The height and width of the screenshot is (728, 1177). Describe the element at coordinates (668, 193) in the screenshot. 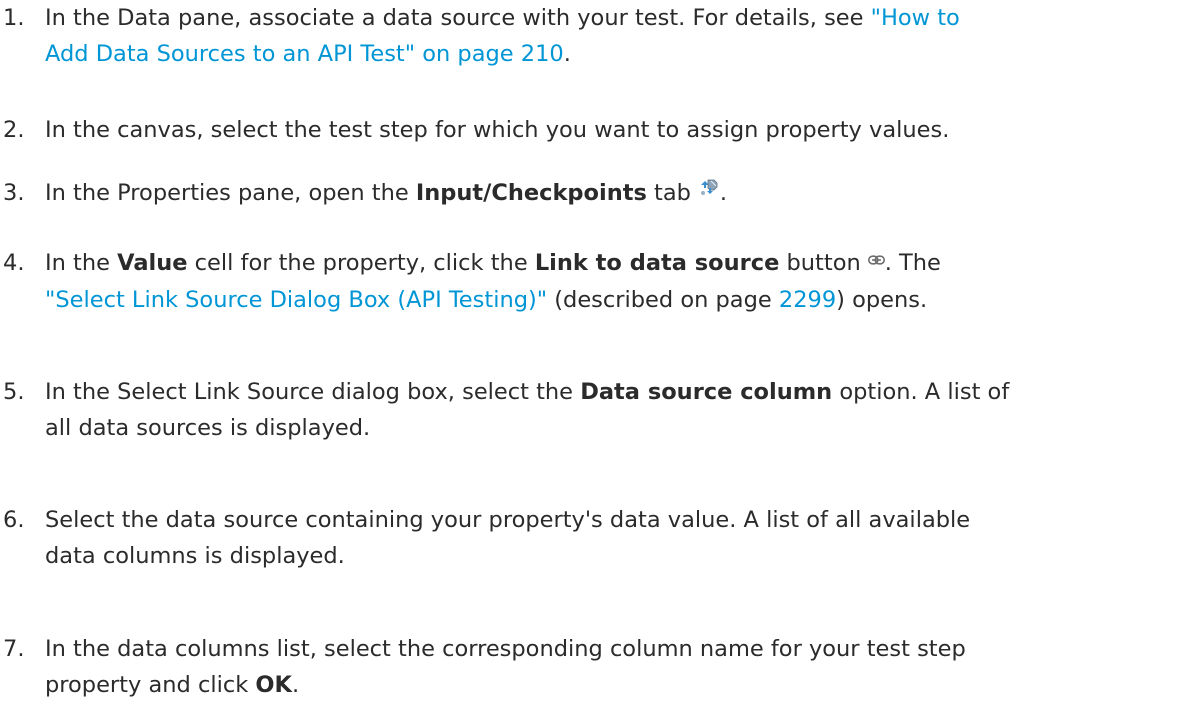

I see `step-text-segment: tab` at that location.